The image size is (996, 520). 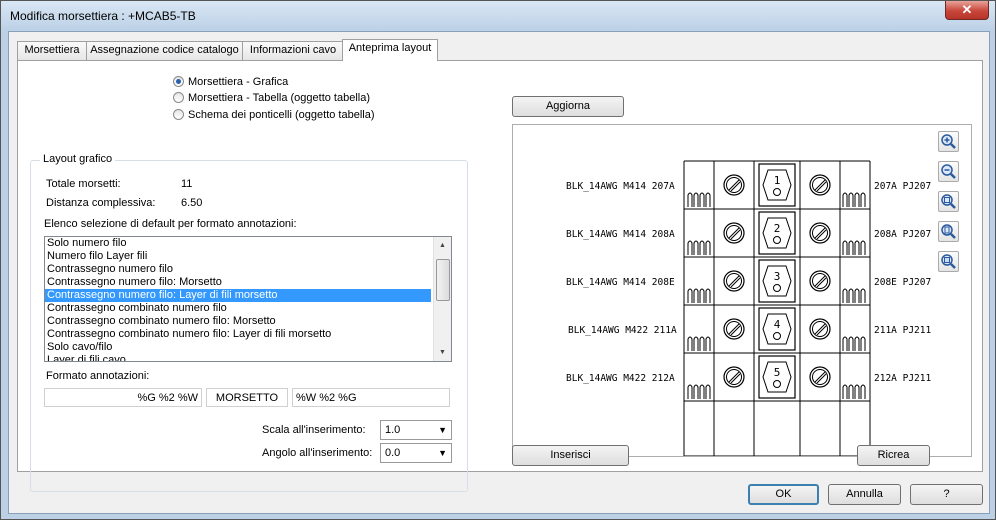 What do you see at coordinates (281, 114) in the screenshot?
I see `radio-label: Schema dei ponticelli (oggetto tabella)` at bounding box center [281, 114].